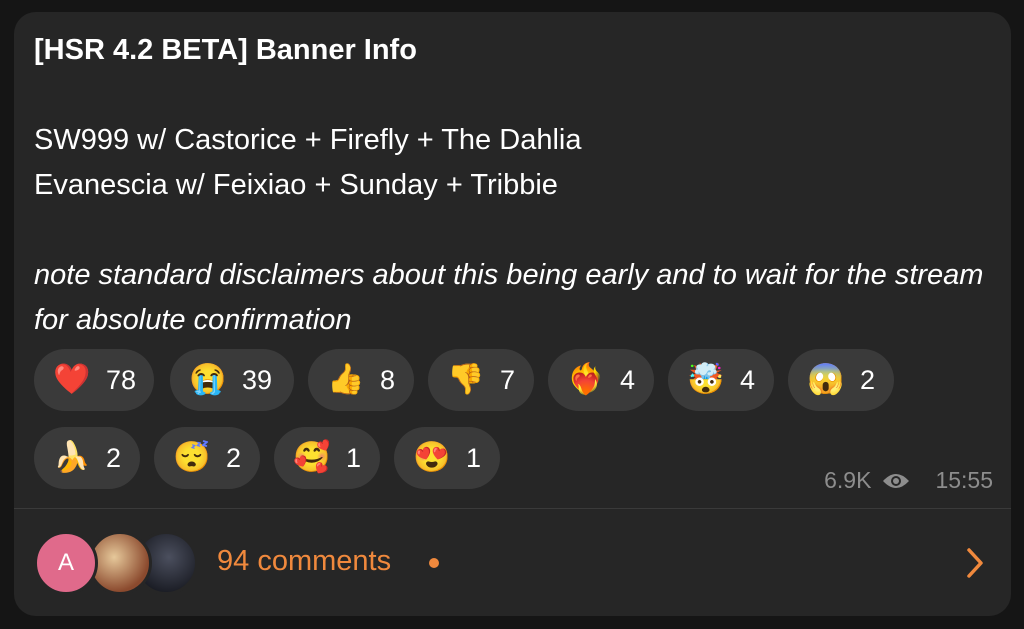  I want to click on post-line-2: Evanescia w/ Feixiao + Sunday + Tribbie, so click(296, 185).